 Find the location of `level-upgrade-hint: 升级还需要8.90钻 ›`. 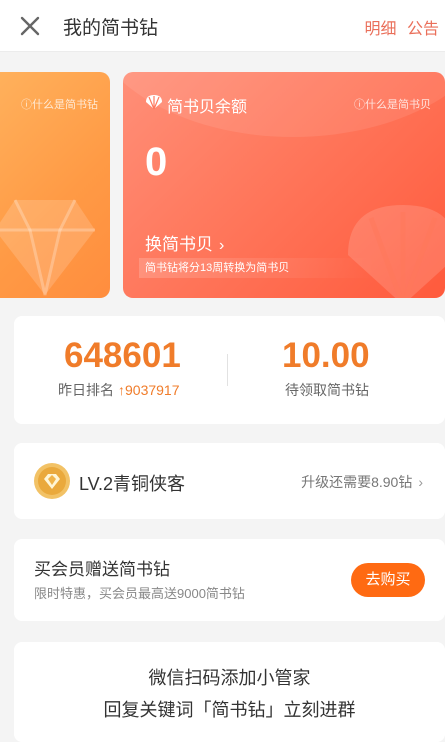

level-upgrade-hint: 升级还需要8.90钻 › is located at coordinates (362, 482).